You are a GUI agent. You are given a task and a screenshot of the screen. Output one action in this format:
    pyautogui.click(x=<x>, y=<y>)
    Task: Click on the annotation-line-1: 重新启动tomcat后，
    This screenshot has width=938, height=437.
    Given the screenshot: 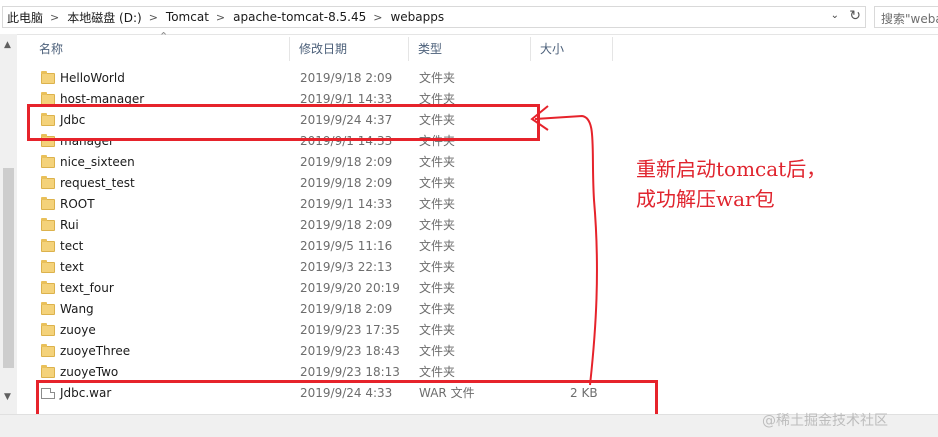 What is the action you would take?
    pyautogui.click(x=731, y=169)
    